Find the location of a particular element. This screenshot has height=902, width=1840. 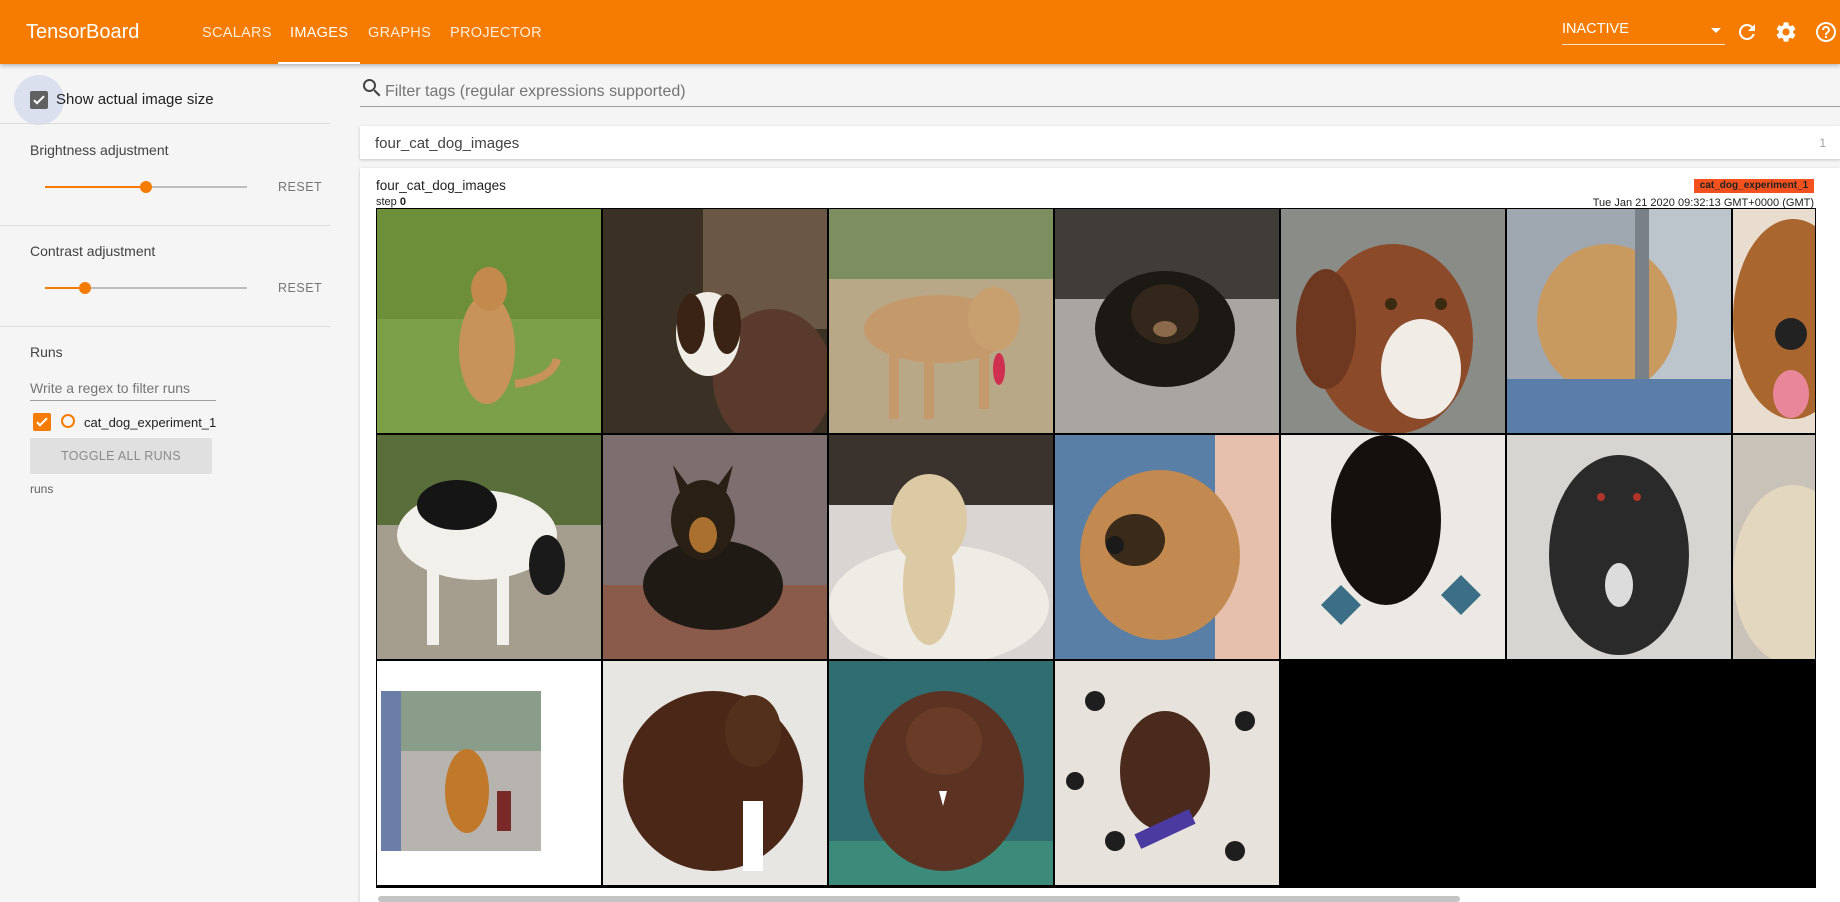

run-checkbox is located at coordinates (42, 422).